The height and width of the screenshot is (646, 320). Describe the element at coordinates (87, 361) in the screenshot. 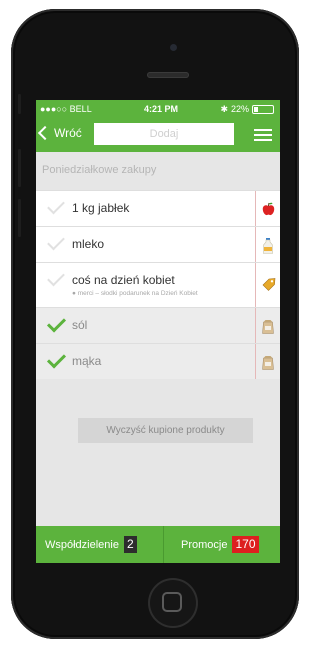

I see `item-name: mąka` at that location.